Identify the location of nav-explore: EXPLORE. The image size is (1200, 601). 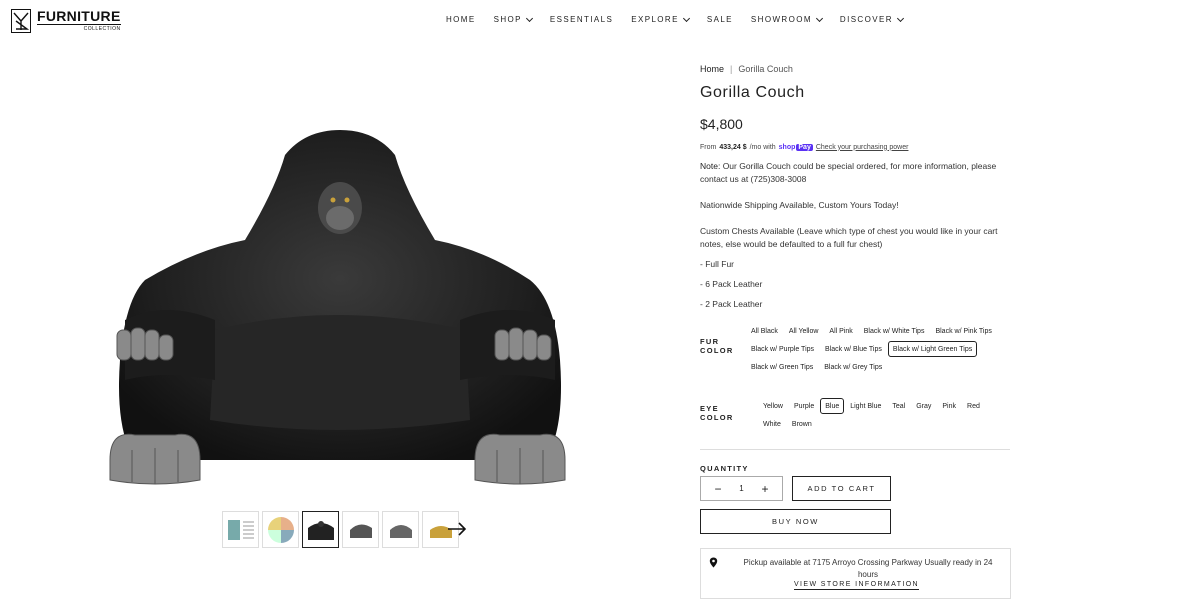
(660, 19).